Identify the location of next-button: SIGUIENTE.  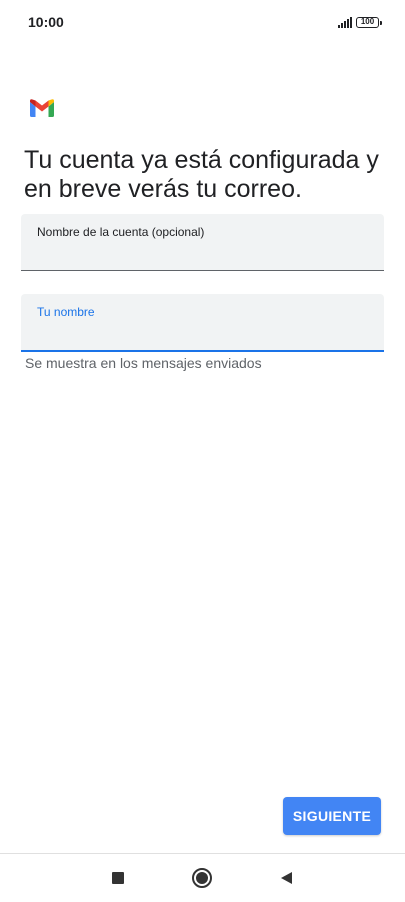
(332, 816).